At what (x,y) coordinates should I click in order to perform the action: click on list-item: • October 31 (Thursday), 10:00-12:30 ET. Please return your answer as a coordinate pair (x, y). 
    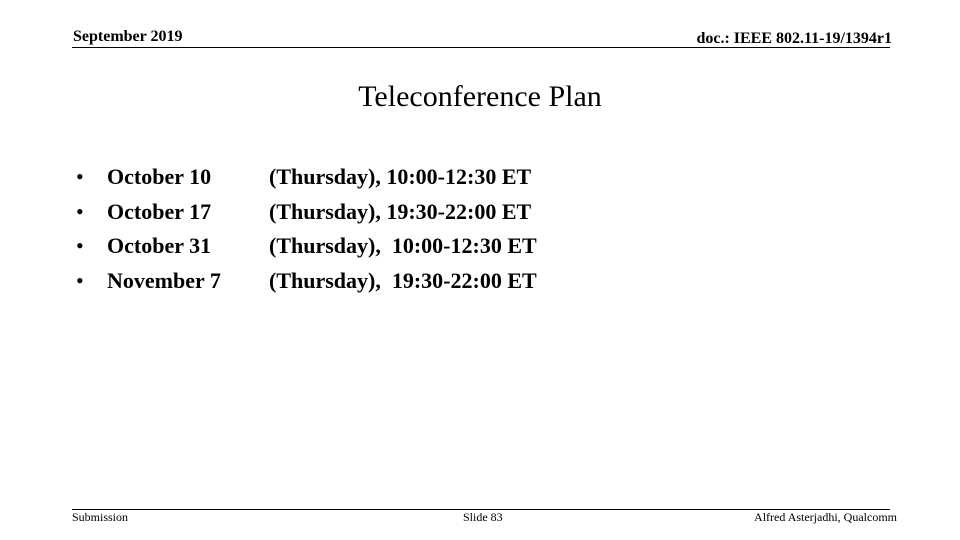
    Looking at the image, I should click on (306, 246).